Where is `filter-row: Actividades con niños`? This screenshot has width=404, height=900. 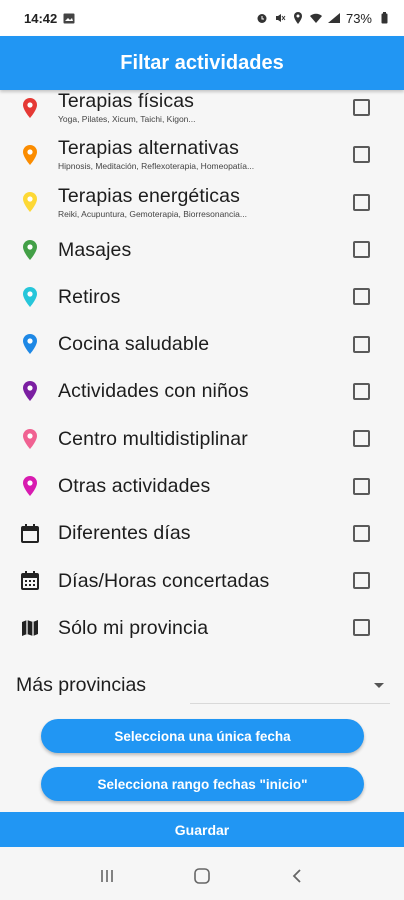 filter-row: Actividades con niños is located at coordinates (202, 391).